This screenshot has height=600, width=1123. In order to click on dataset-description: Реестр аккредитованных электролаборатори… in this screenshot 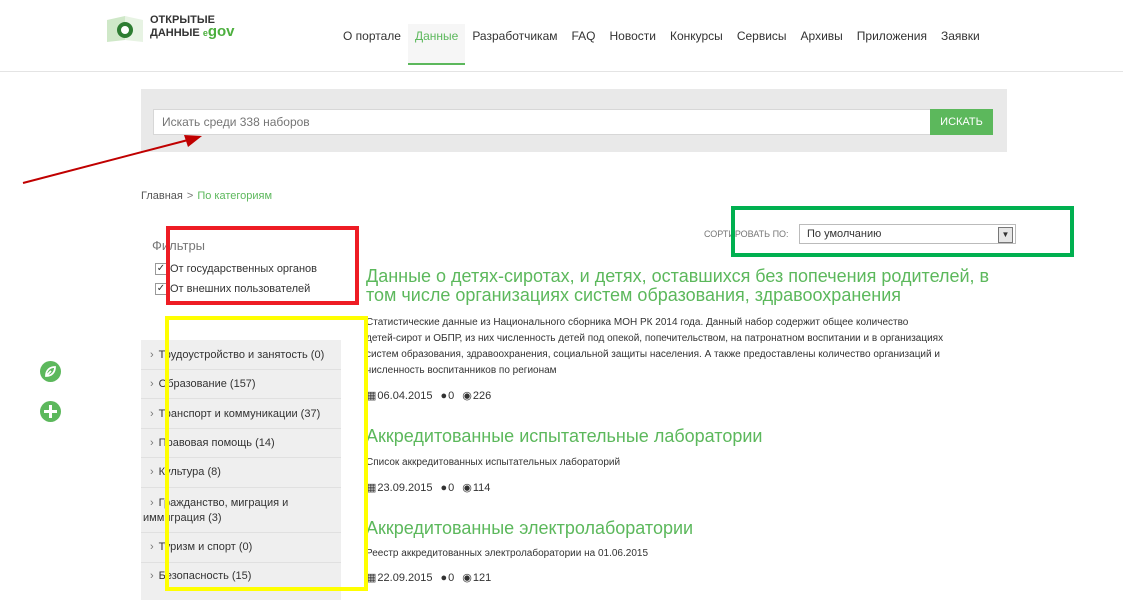, I will do `click(507, 553)`.